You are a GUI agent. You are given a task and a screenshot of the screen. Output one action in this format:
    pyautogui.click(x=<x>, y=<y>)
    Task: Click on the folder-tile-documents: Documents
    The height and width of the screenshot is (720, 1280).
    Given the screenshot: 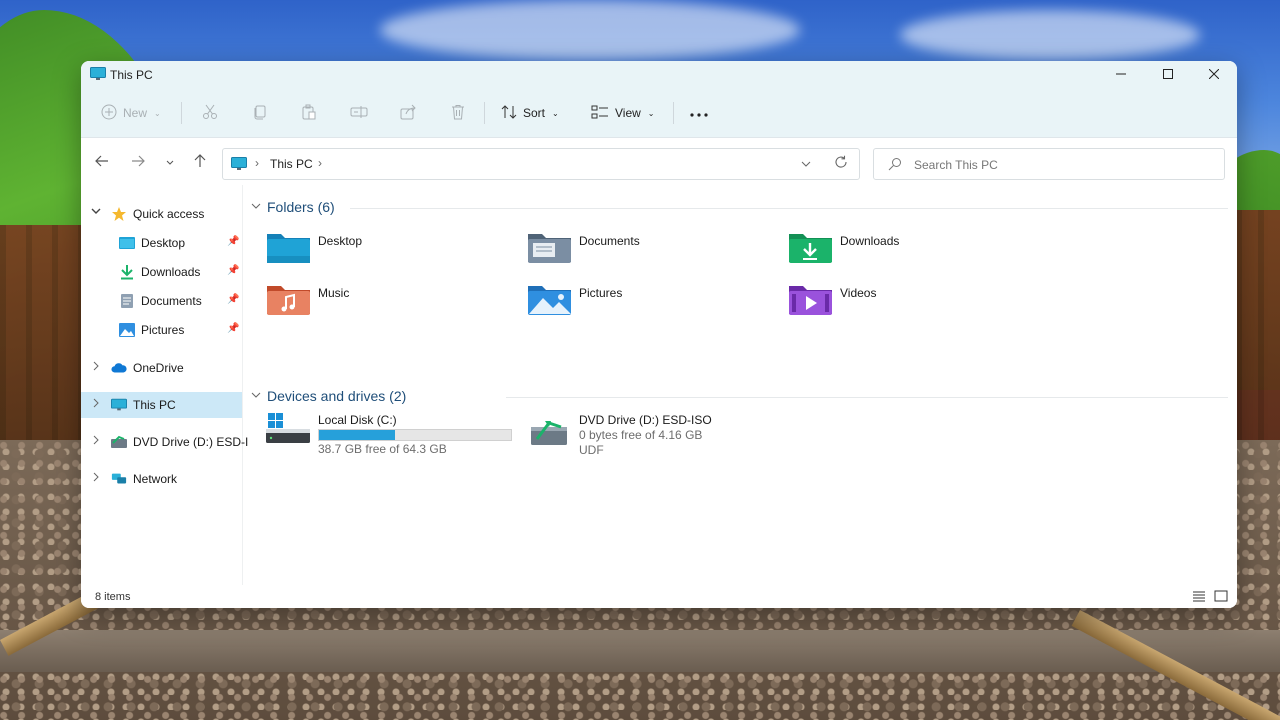 What is the action you would take?
    pyautogui.click(x=647, y=250)
    